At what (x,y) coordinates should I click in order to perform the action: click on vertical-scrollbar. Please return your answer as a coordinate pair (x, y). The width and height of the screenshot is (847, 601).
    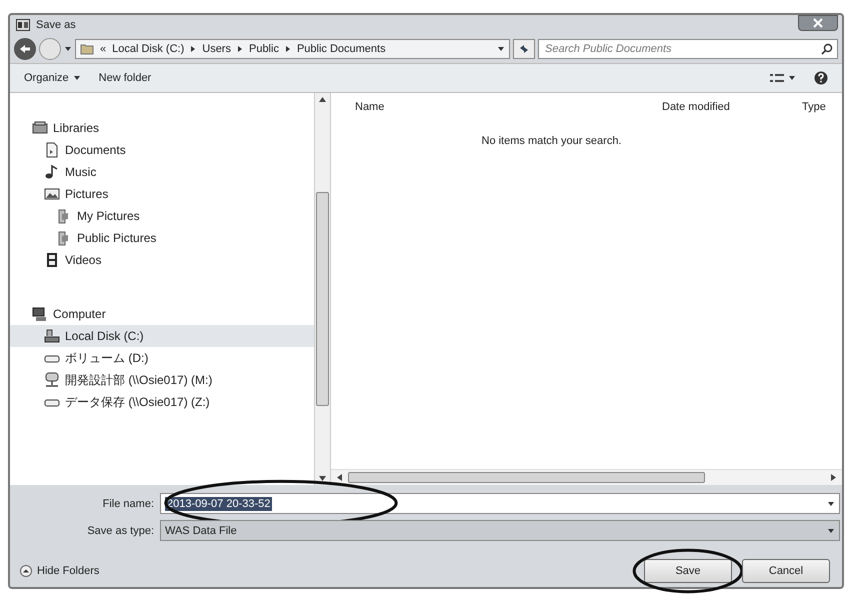
    Looking at the image, I should click on (322, 289).